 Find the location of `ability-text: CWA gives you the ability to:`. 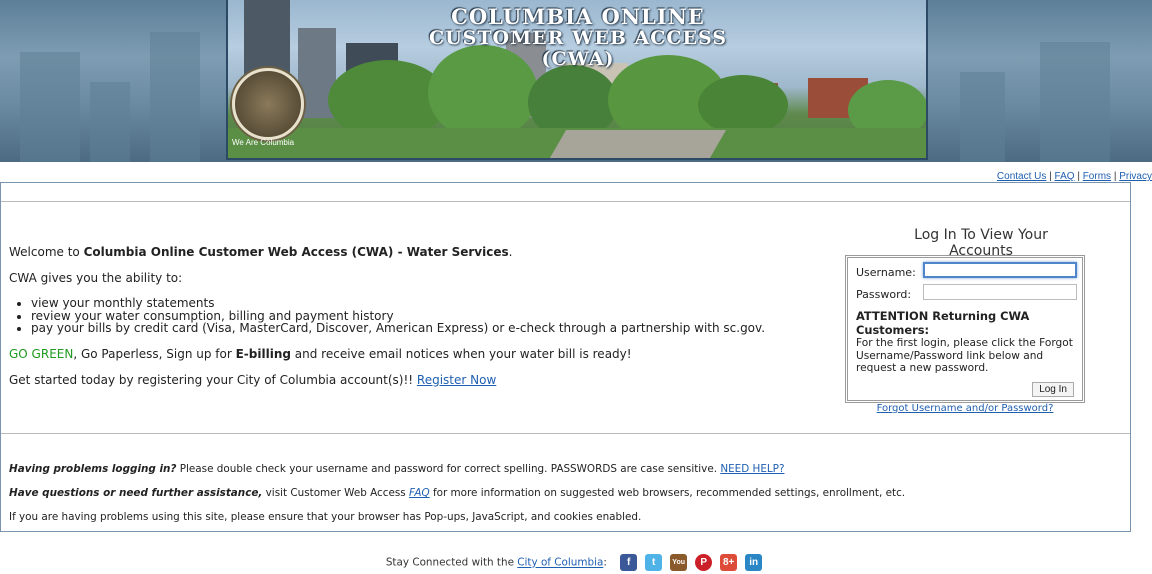

ability-text: CWA gives you the ability to: is located at coordinates (96, 278).